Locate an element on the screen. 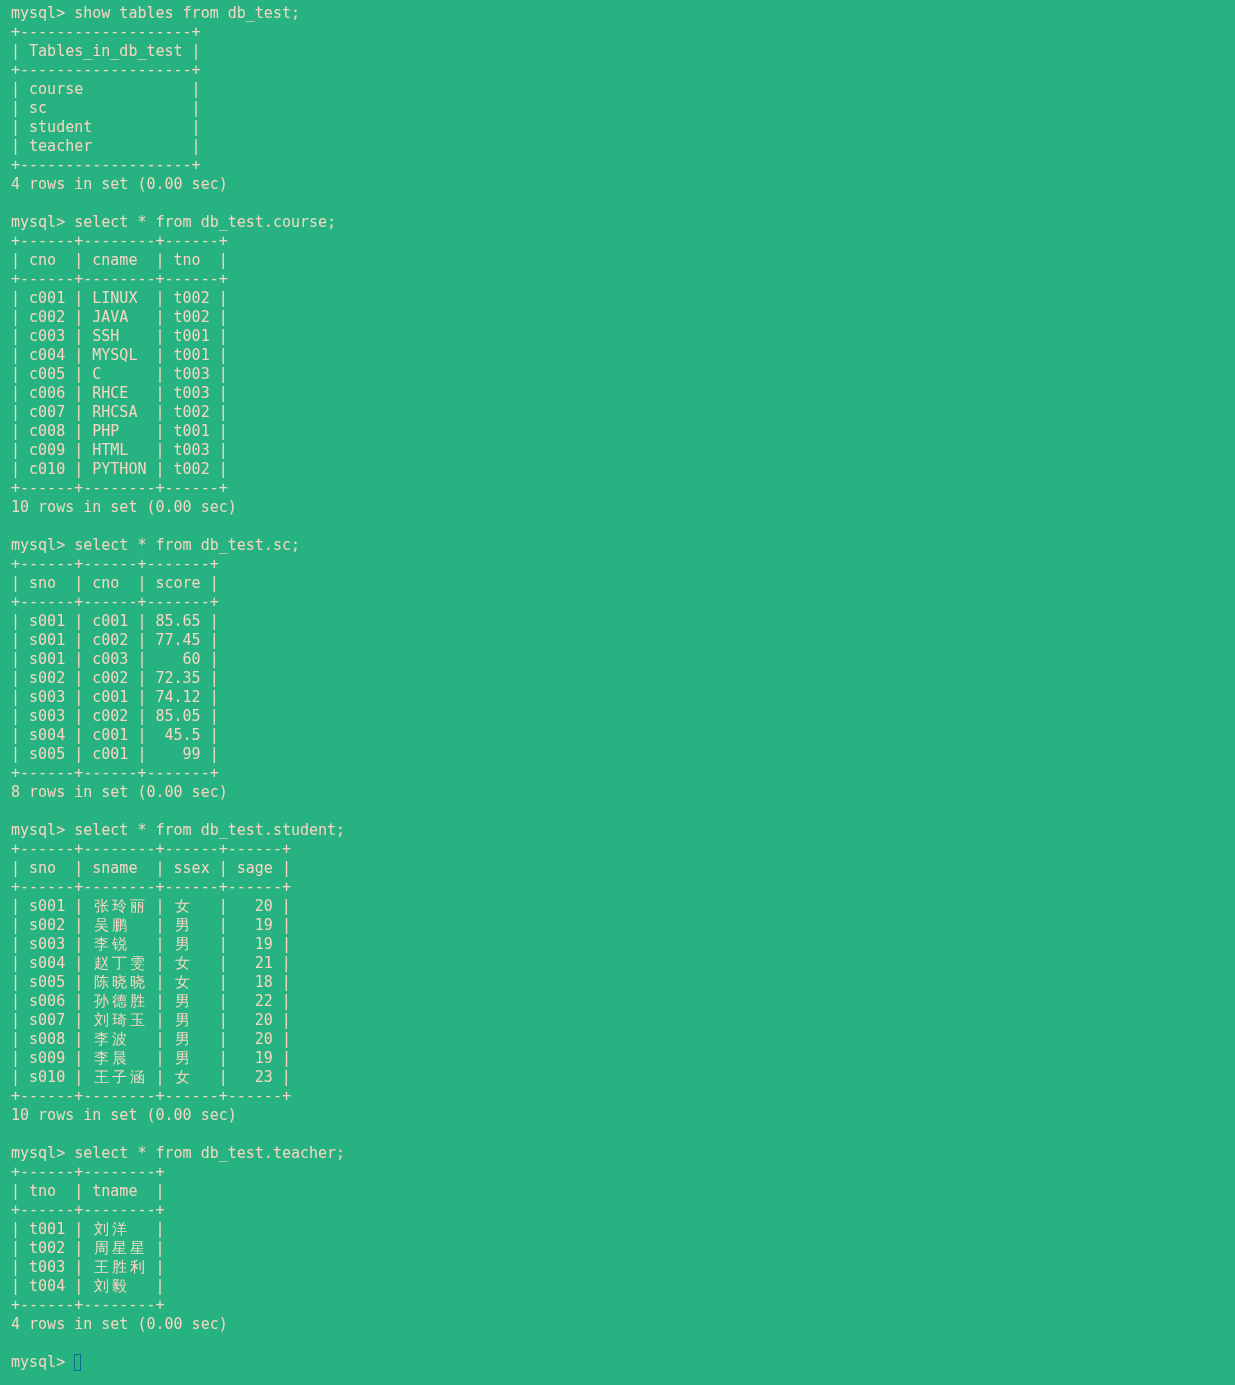  output-line: | tno | tname | is located at coordinates (88, 1191).